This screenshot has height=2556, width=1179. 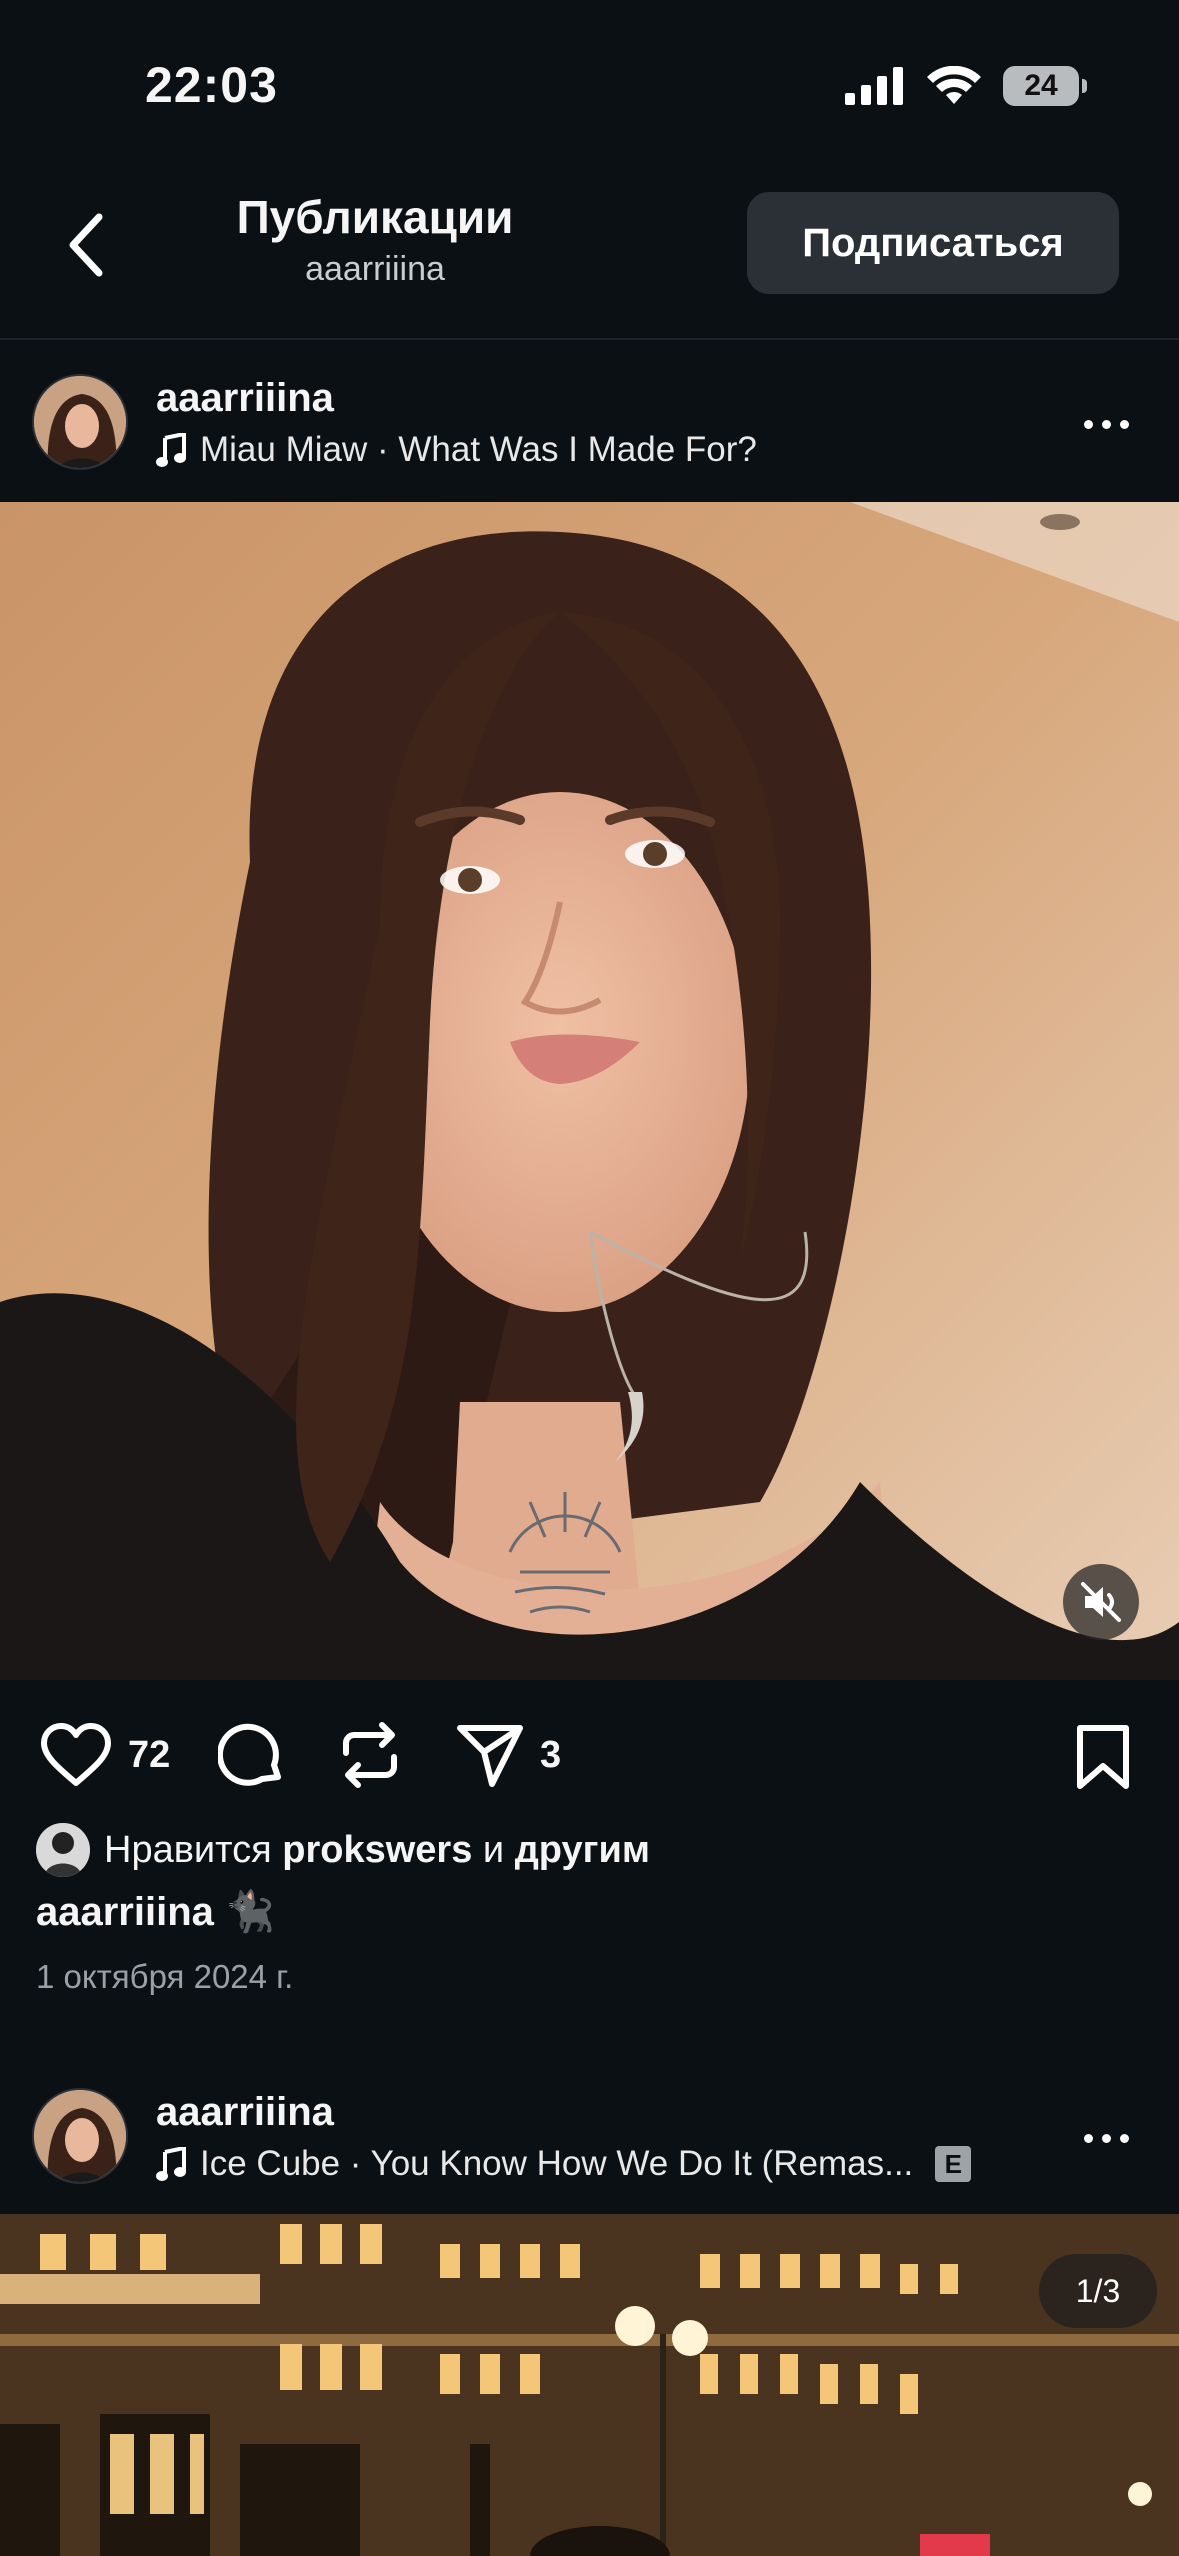 I want to click on bookmark-icon, so click(x=1103, y=1757).